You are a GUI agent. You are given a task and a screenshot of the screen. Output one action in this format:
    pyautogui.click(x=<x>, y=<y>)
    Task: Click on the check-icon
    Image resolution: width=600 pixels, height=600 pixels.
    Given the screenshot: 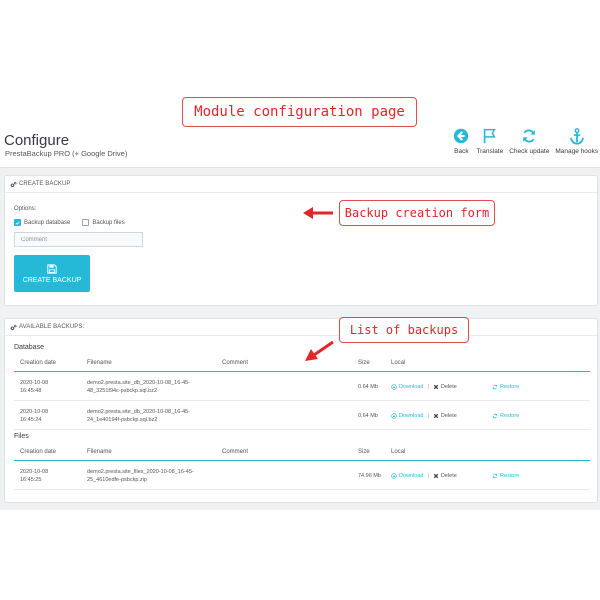 What is the action you would take?
    pyautogui.click(x=17, y=223)
    